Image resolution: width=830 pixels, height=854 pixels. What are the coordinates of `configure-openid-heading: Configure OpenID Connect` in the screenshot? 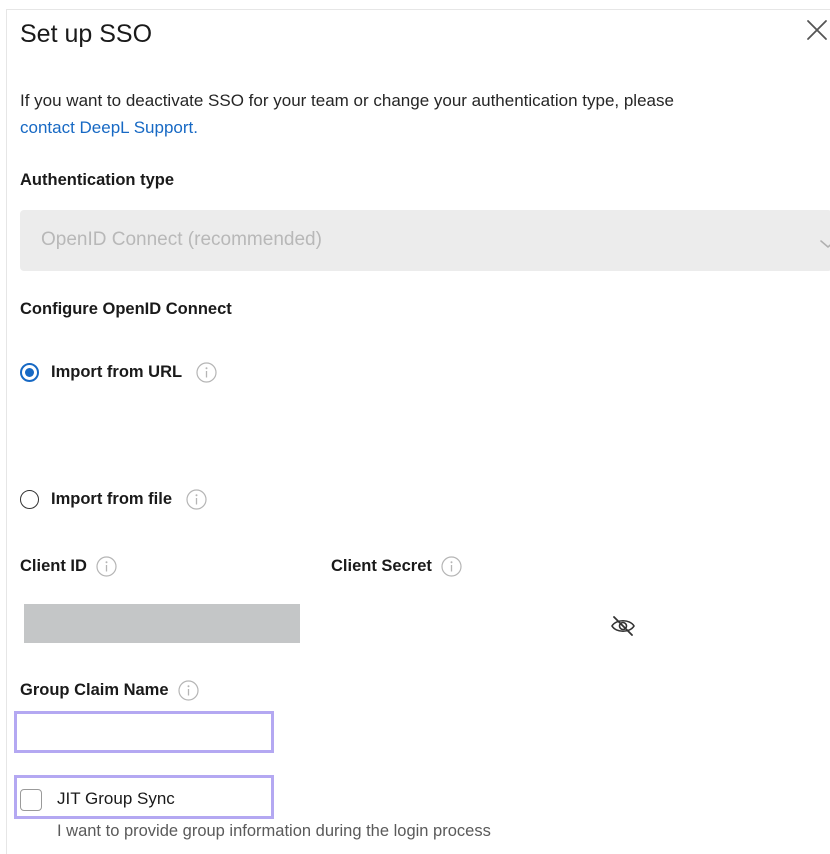 It's located at (126, 309).